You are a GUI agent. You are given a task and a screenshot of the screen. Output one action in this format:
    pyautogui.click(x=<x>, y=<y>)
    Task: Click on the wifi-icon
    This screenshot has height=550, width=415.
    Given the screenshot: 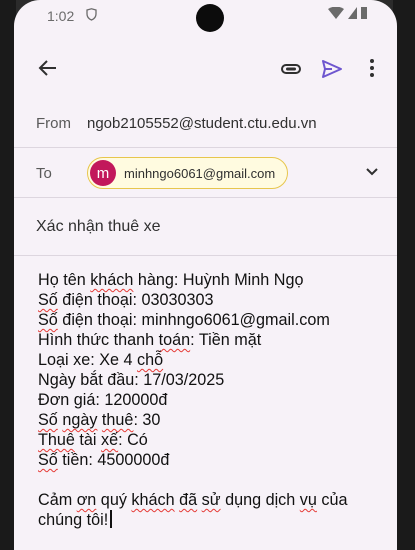 What is the action you would take?
    pyautogui.click(x=336, y=13)
    